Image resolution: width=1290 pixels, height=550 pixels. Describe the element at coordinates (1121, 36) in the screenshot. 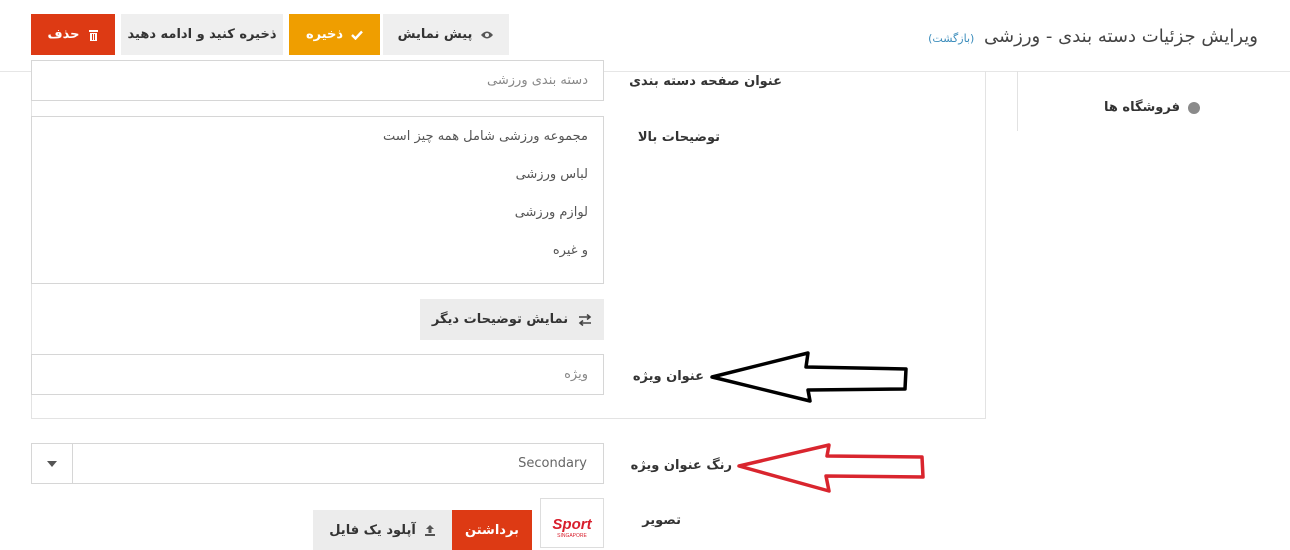

I see `page-title-text: ویرایش جزئیات دسته بندی - ورزشی` at that location.